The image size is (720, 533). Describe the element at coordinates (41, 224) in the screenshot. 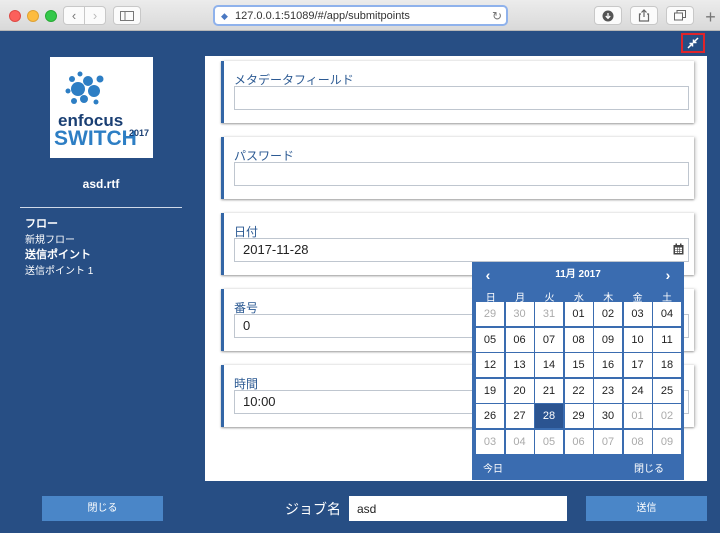

I see `flow-label: フロー` at that location.